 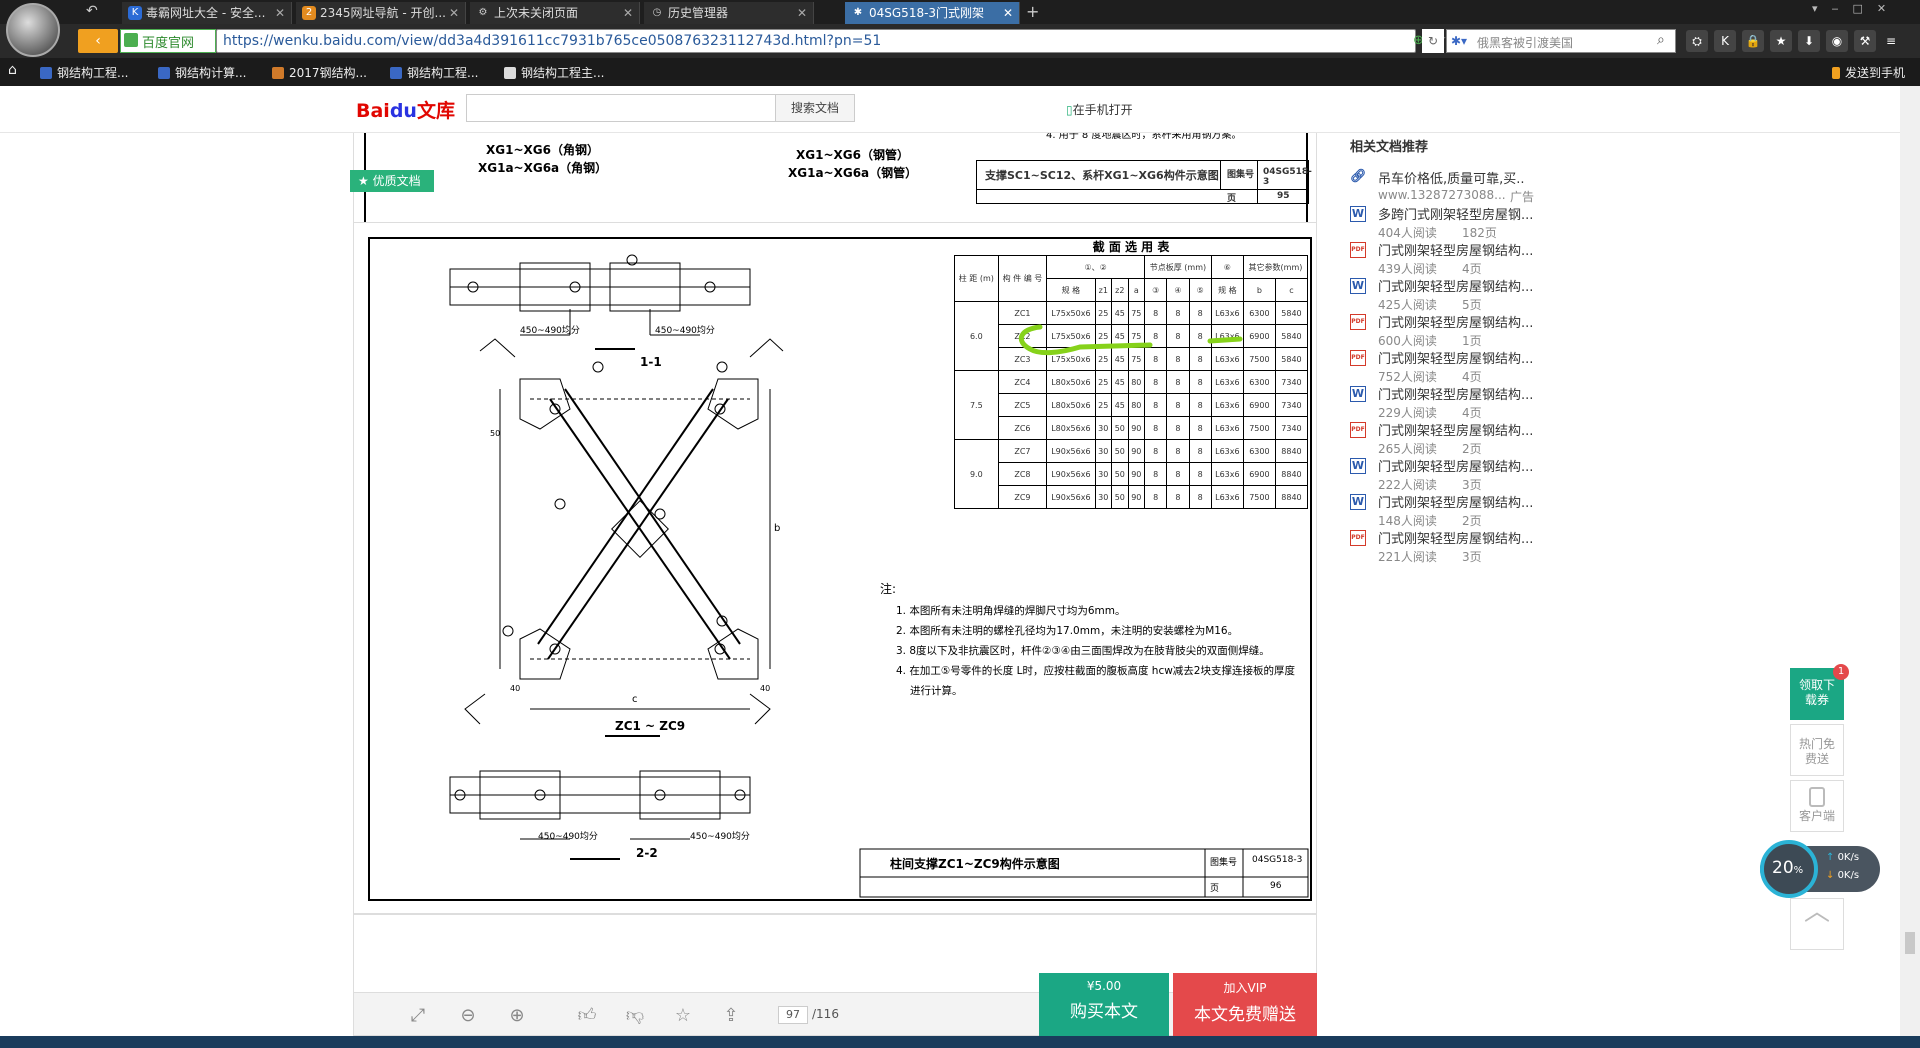 I want to click on search-docs-button: 搜索文档, so click(x=815, y=108).